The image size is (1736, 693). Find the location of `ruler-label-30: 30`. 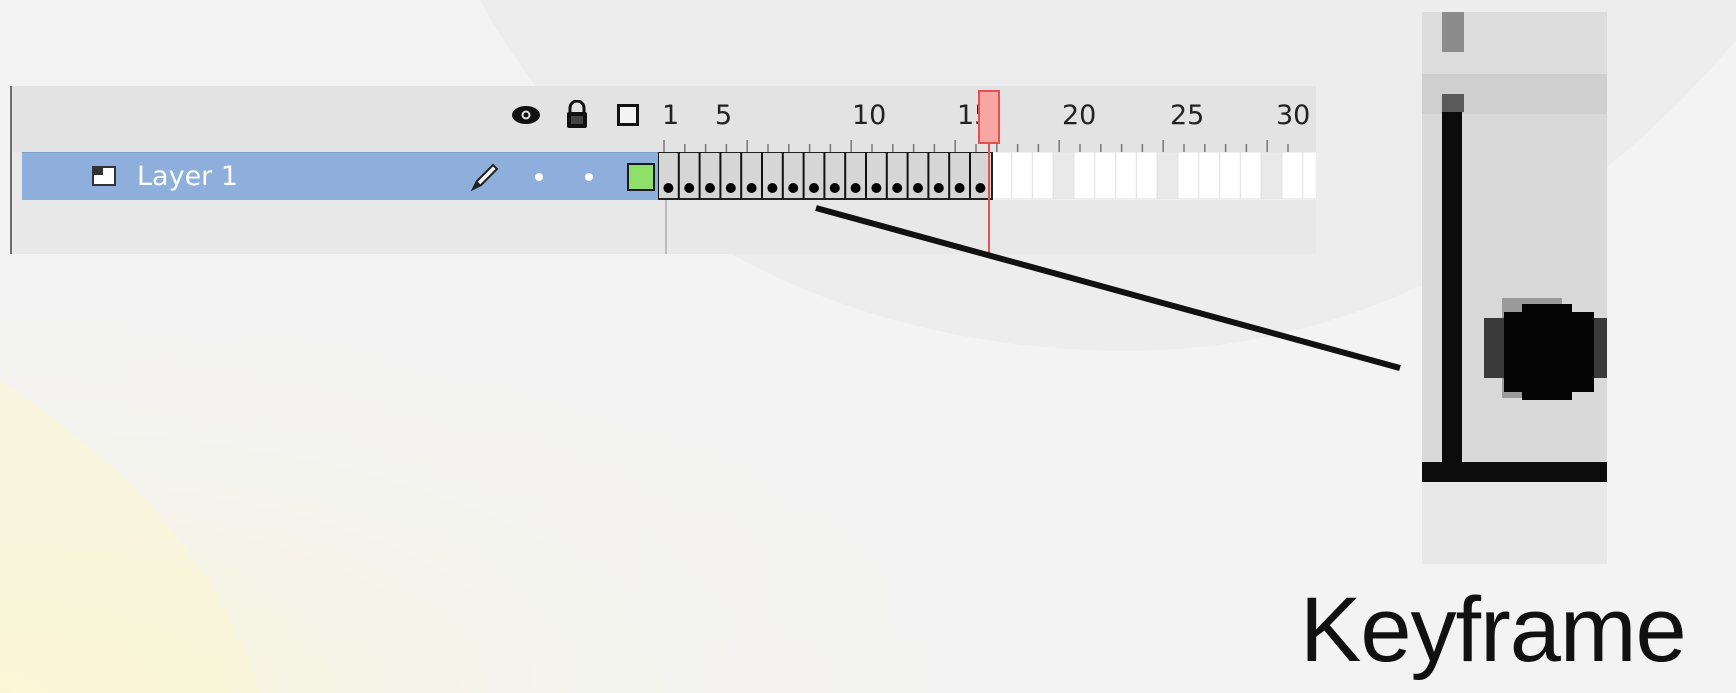

ruler-label-30: 30 is located at coordinates (1293, 115).